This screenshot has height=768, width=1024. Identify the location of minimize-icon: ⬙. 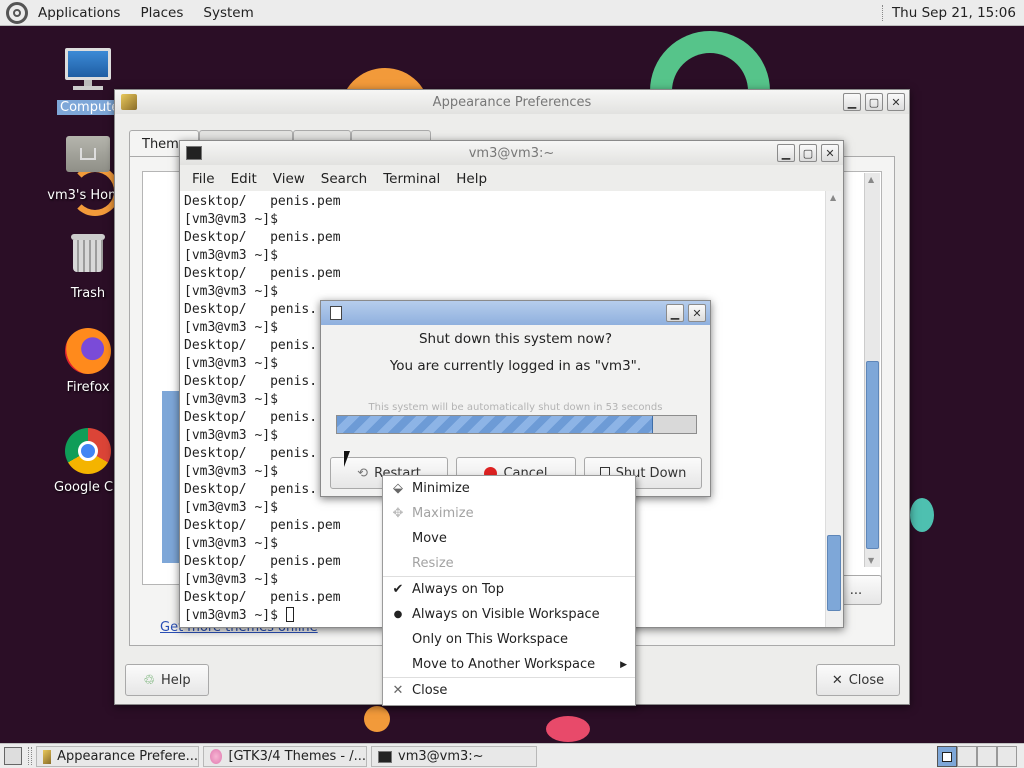
(398, 488).